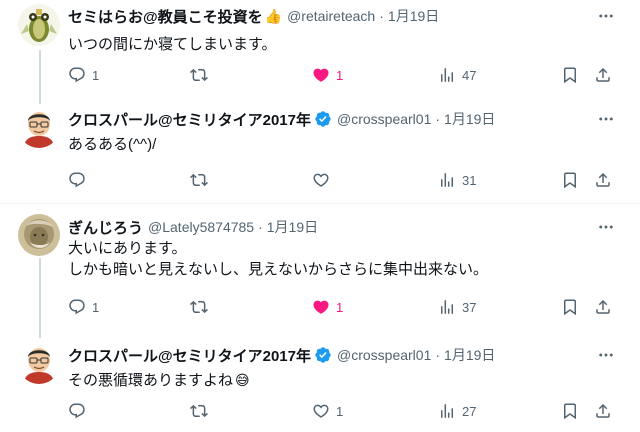  I want to click on tweet-header: ぎんじろう @Lately5874785 · 1月19日, so click(193, 227).